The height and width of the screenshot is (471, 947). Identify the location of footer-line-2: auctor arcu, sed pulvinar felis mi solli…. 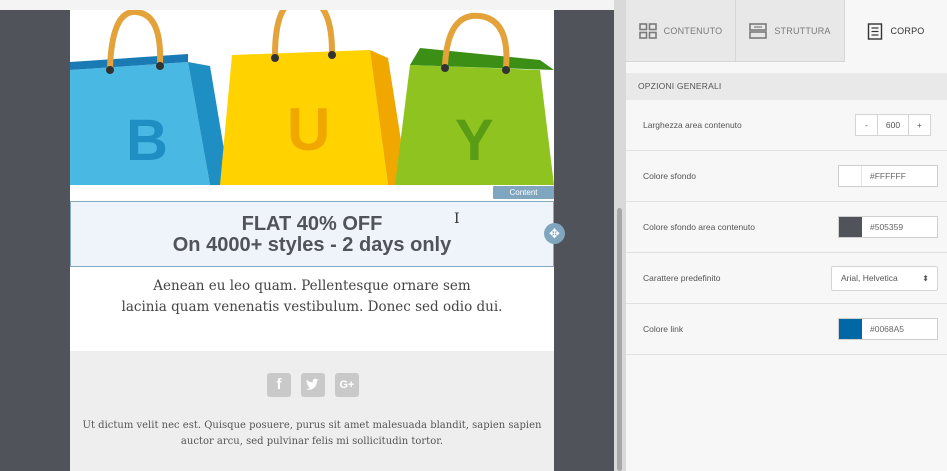
(312, 441).